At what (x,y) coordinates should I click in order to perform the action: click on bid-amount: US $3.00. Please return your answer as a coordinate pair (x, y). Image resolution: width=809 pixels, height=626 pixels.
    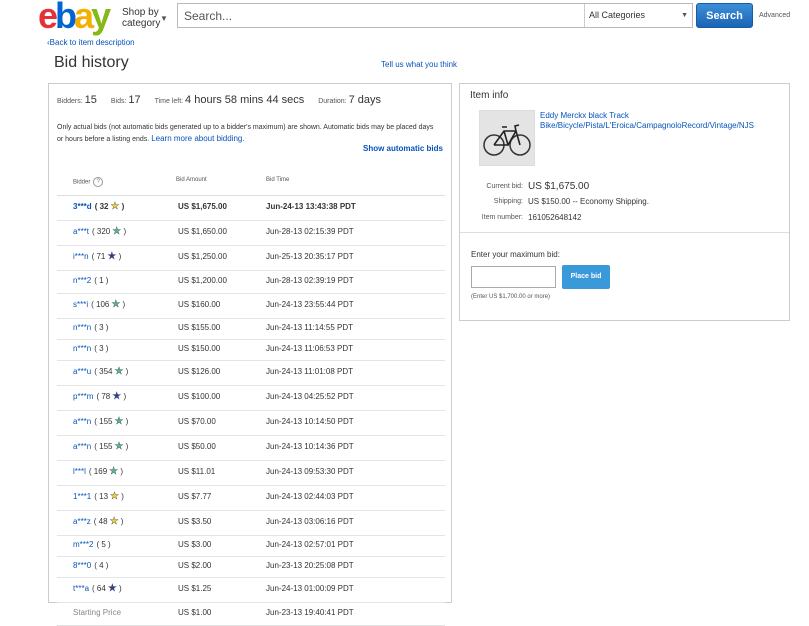
    Looking at the image, I should click on (195, 544).